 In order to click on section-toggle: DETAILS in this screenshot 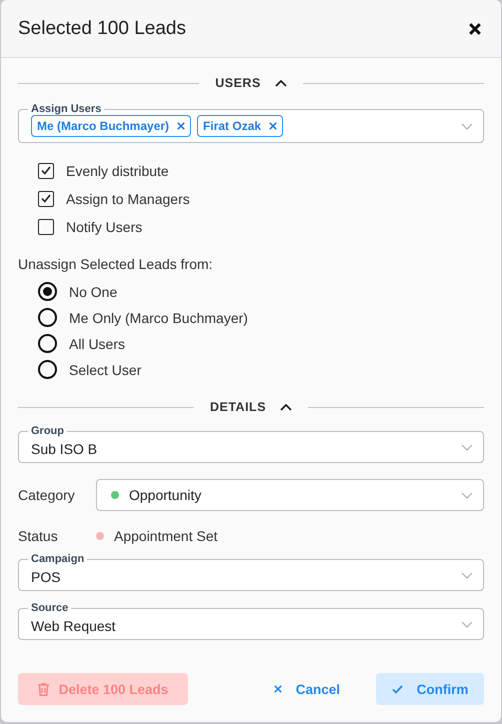, I will do `click(251, 407)`.